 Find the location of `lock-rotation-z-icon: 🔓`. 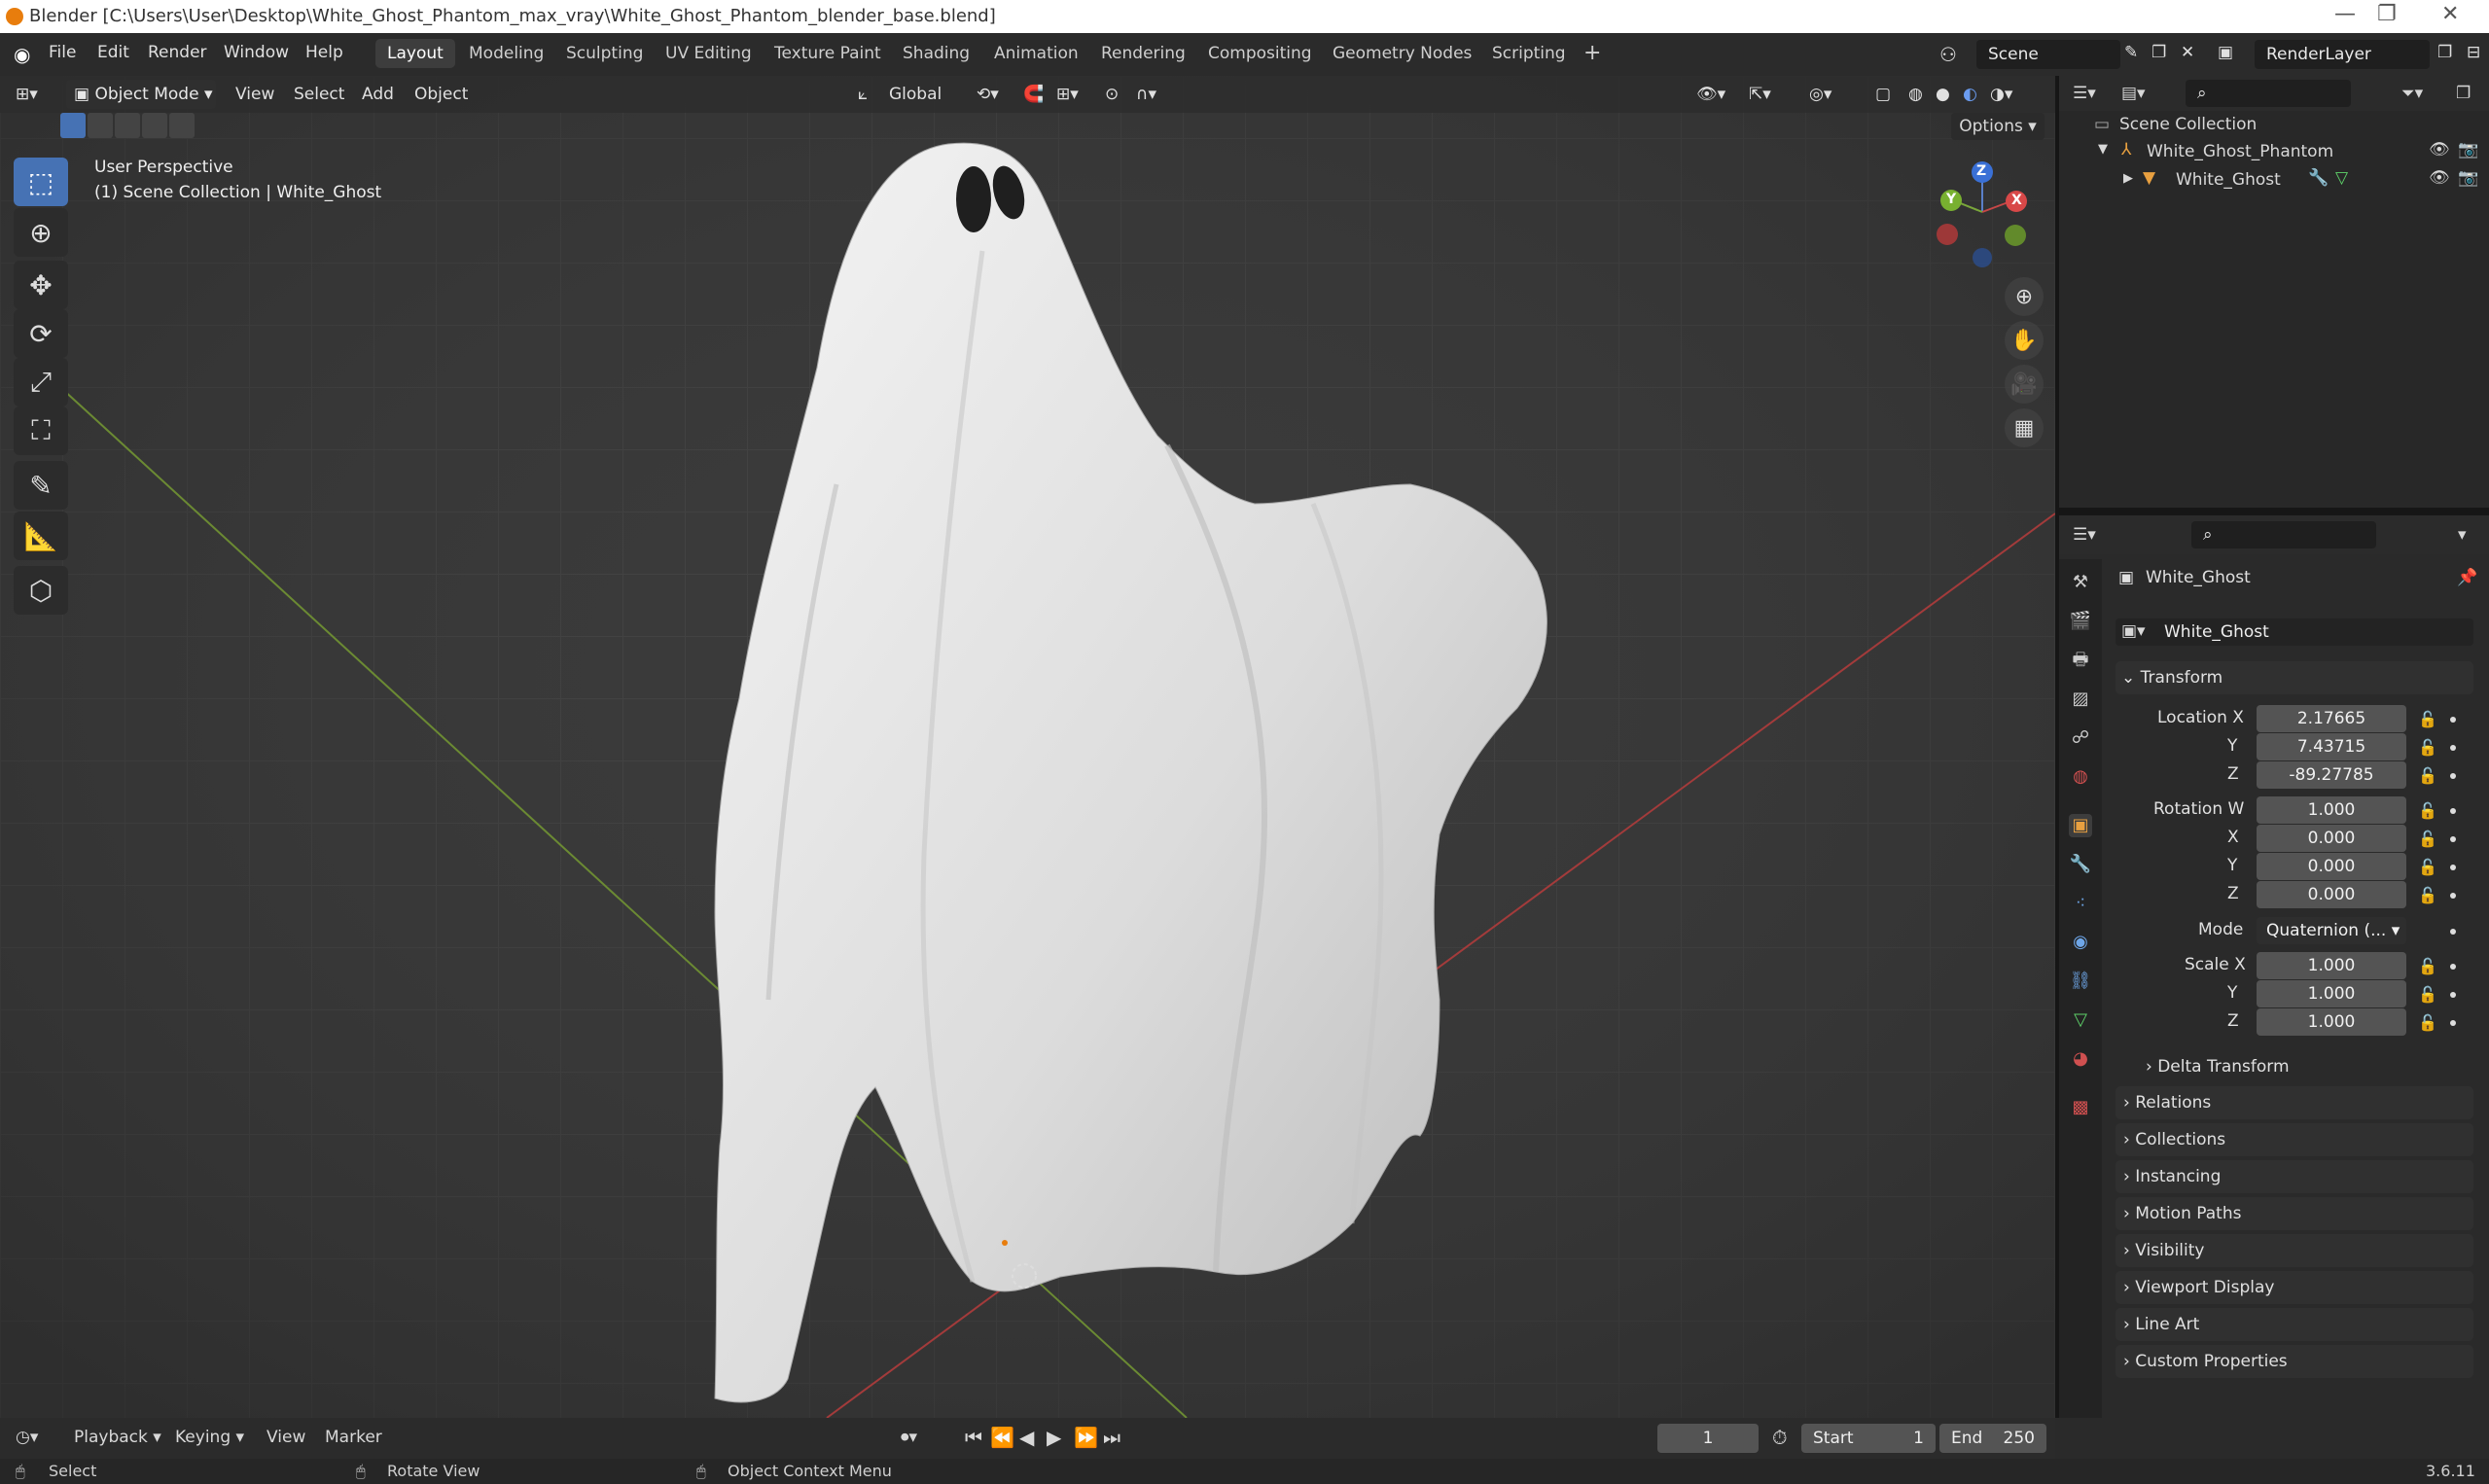

lock-rotation-z-icon: 🔓 is located at coordinates (2427, 895).